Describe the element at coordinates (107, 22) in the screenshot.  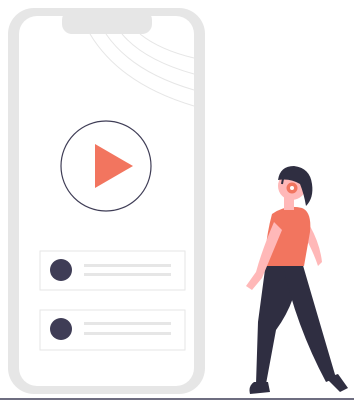
I see `phone-notch` at that location.